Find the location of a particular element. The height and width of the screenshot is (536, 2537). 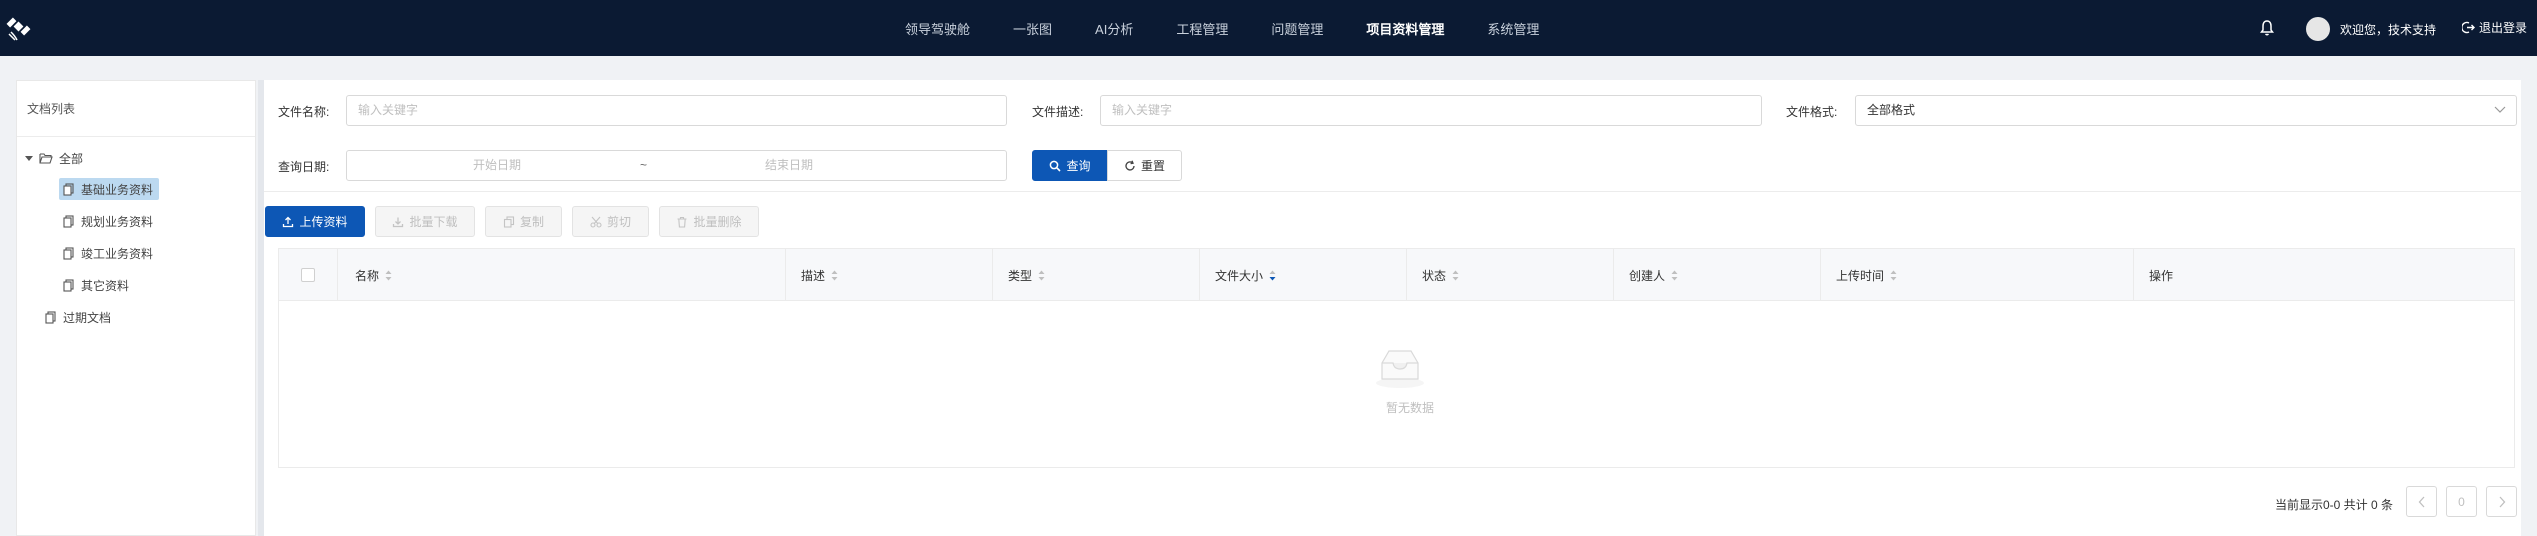

start-date-placeholder: 开始日期 is located at coordinates (497, 165).